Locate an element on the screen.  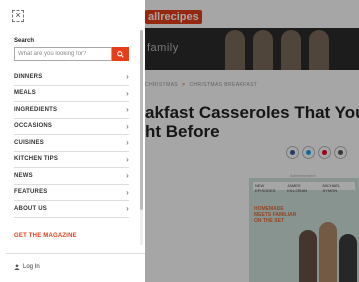
nav-item-about-us: ABOUT US › is located at coordinates (71, 209).